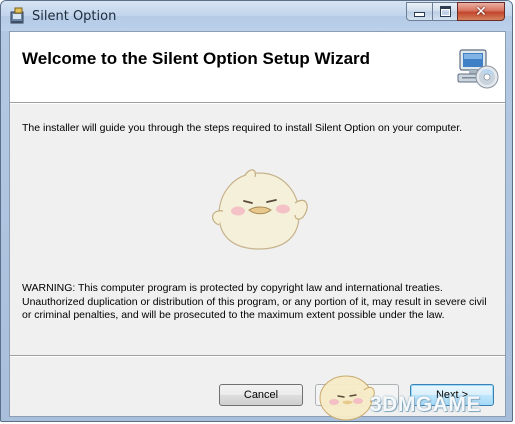 The height and width of the screenshot is (424, 515). Describe the element at coordinates (256, 16) in the screenshot. I see `title-bar: Silent Option ✕` at that location.